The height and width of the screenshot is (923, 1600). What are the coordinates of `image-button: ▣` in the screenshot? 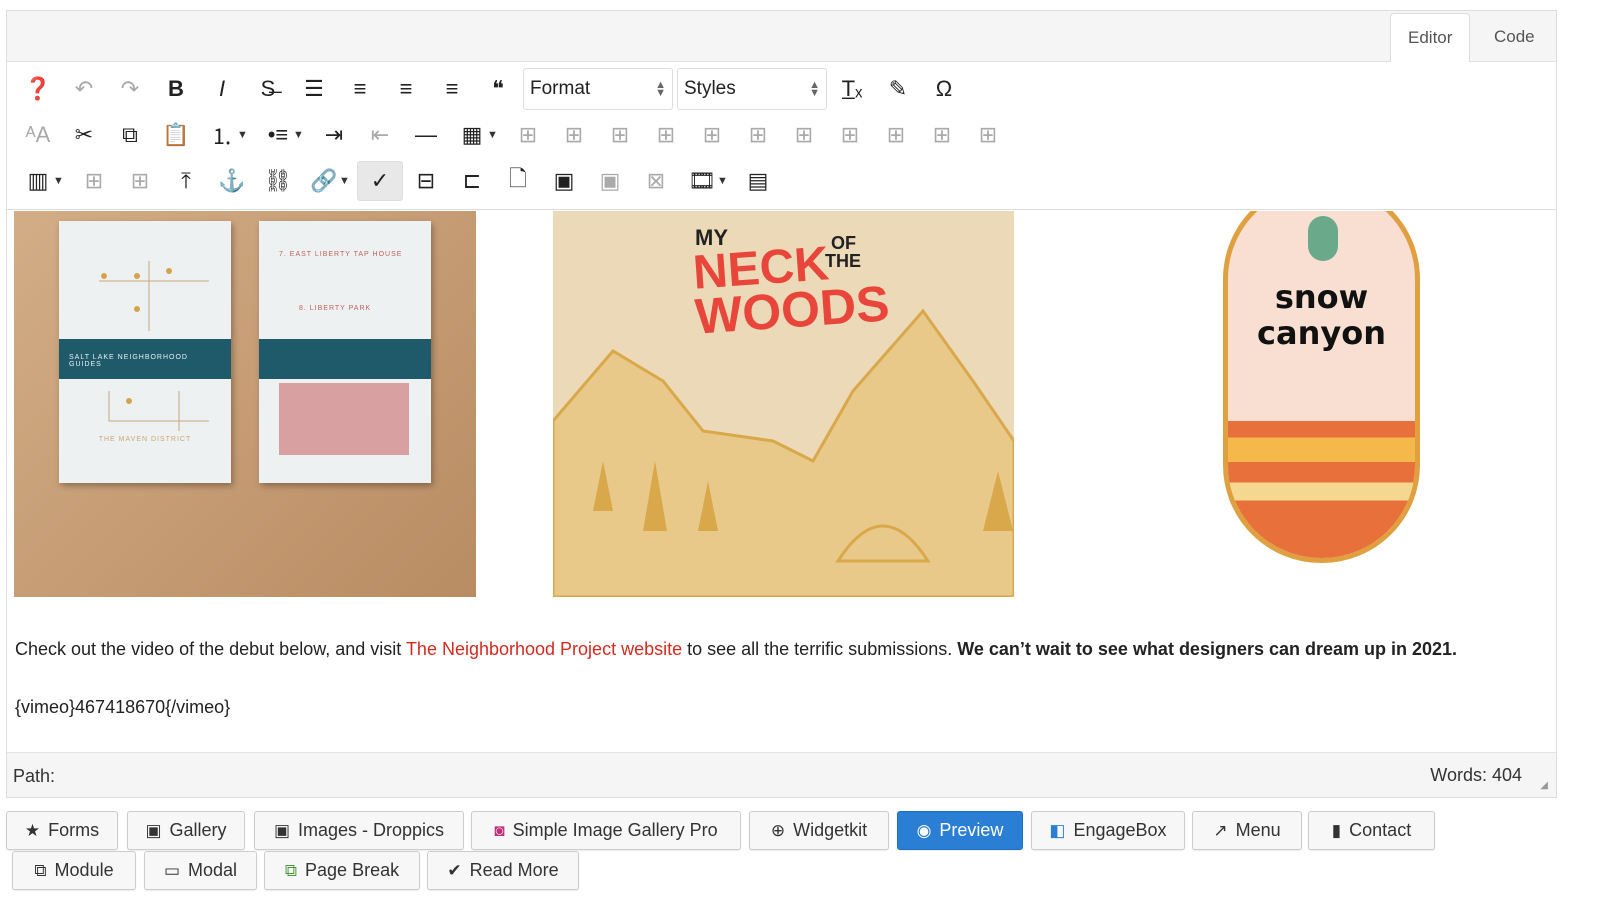 It's located at (564, 181).